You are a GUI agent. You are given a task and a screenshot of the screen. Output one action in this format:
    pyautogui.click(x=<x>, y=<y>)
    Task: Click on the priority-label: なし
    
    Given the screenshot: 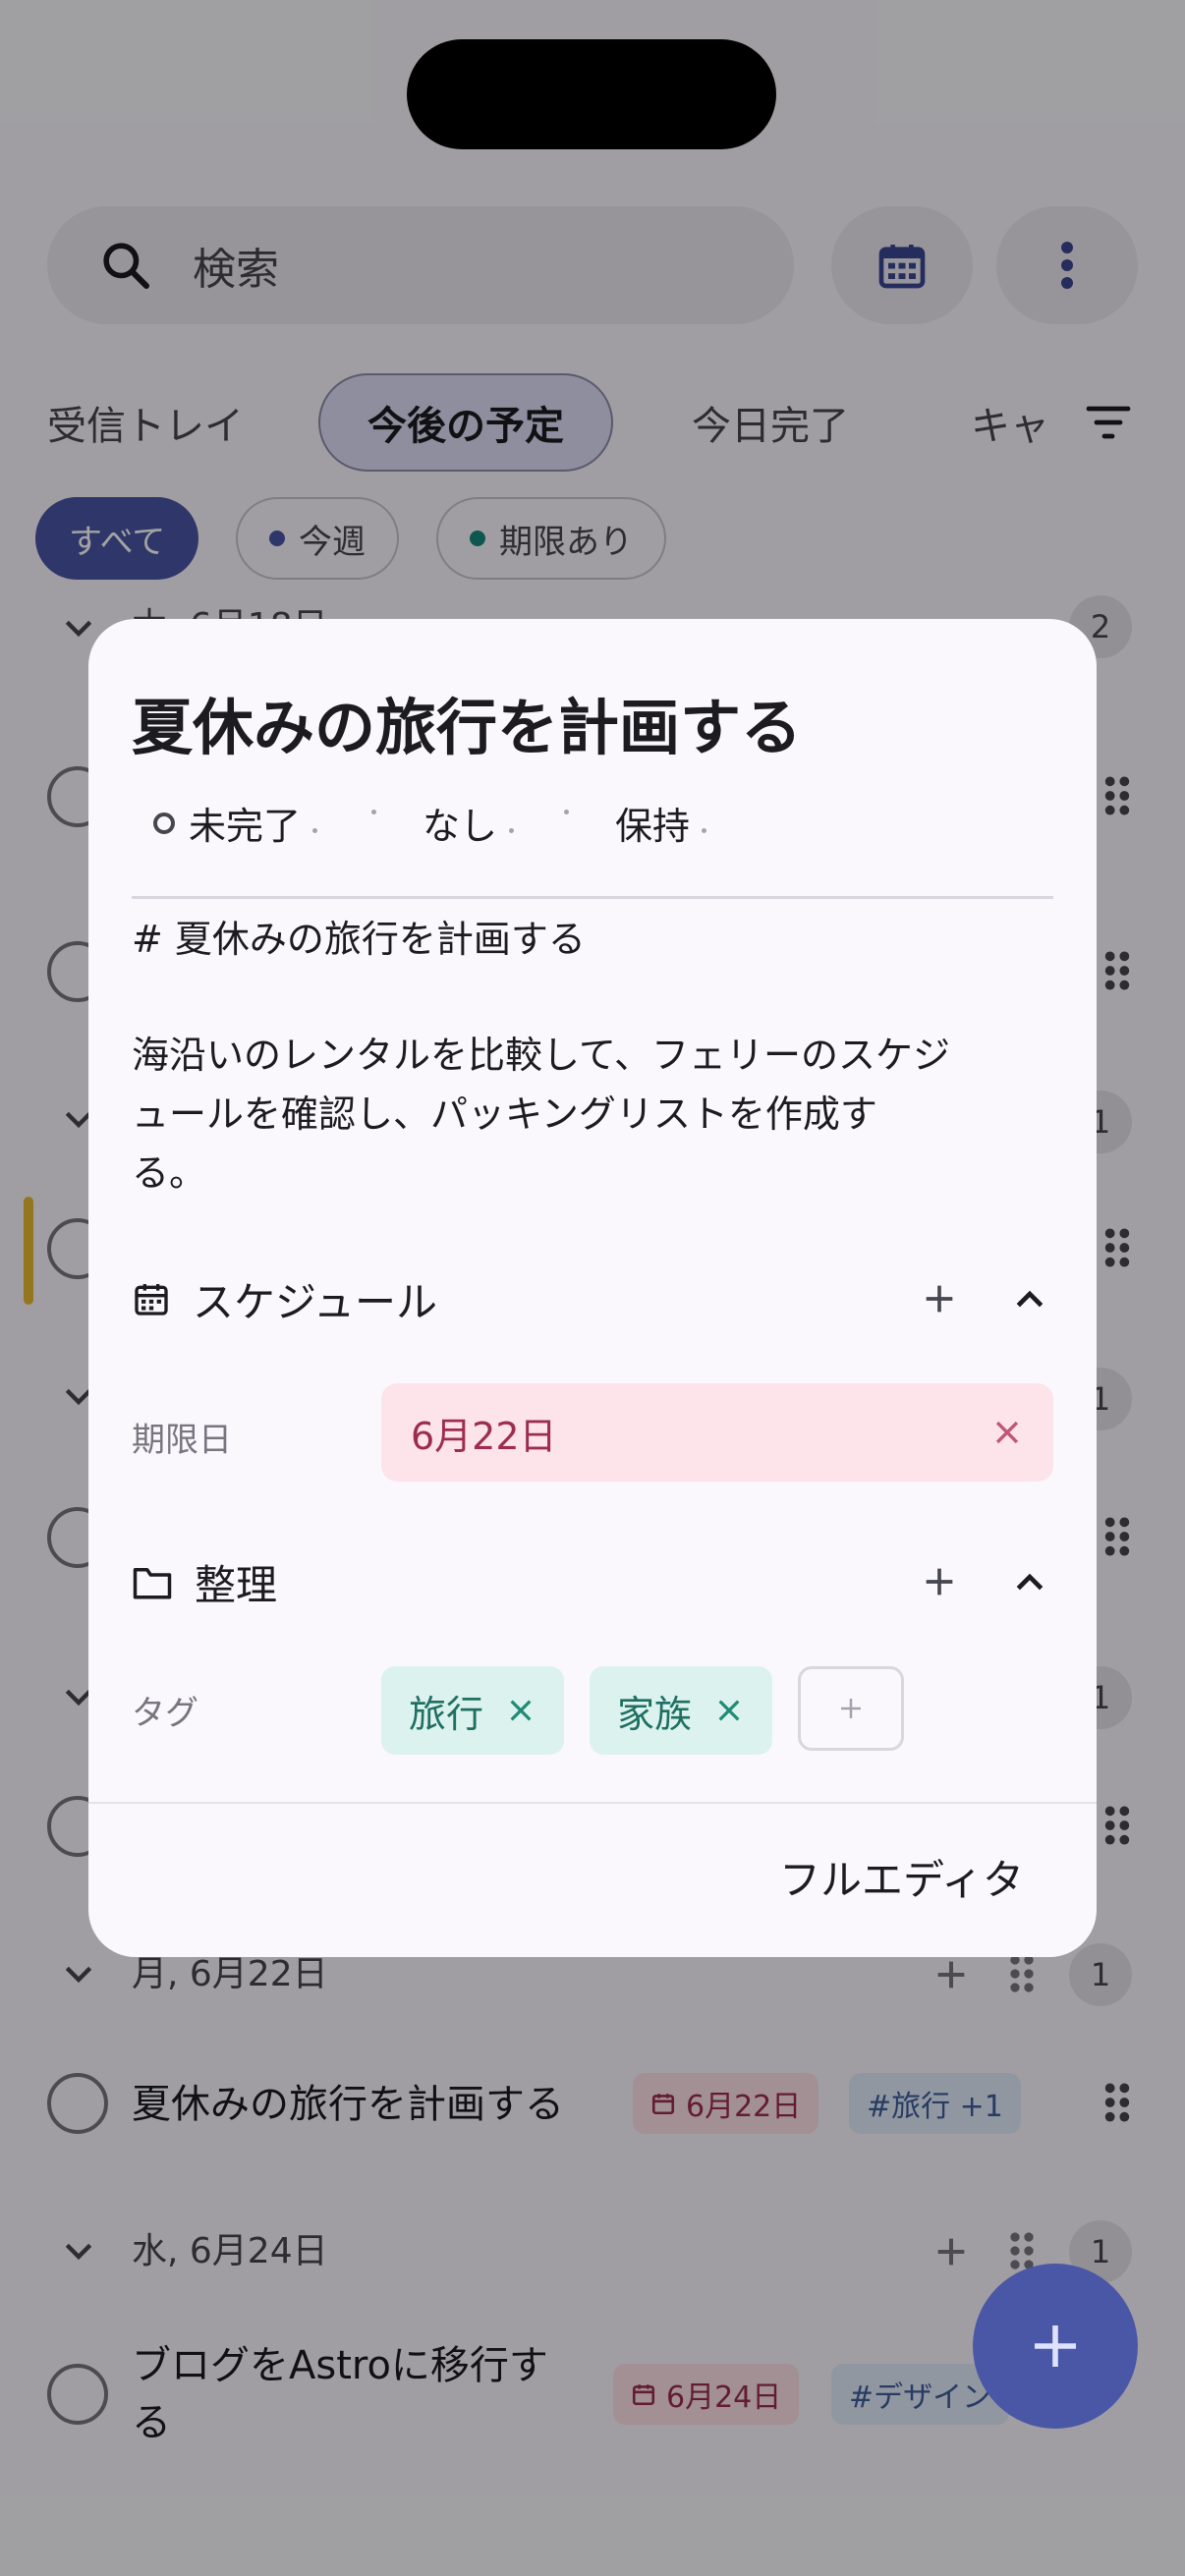 What is the action you would take?
    pyautogui.click(x=461, y=826)
    